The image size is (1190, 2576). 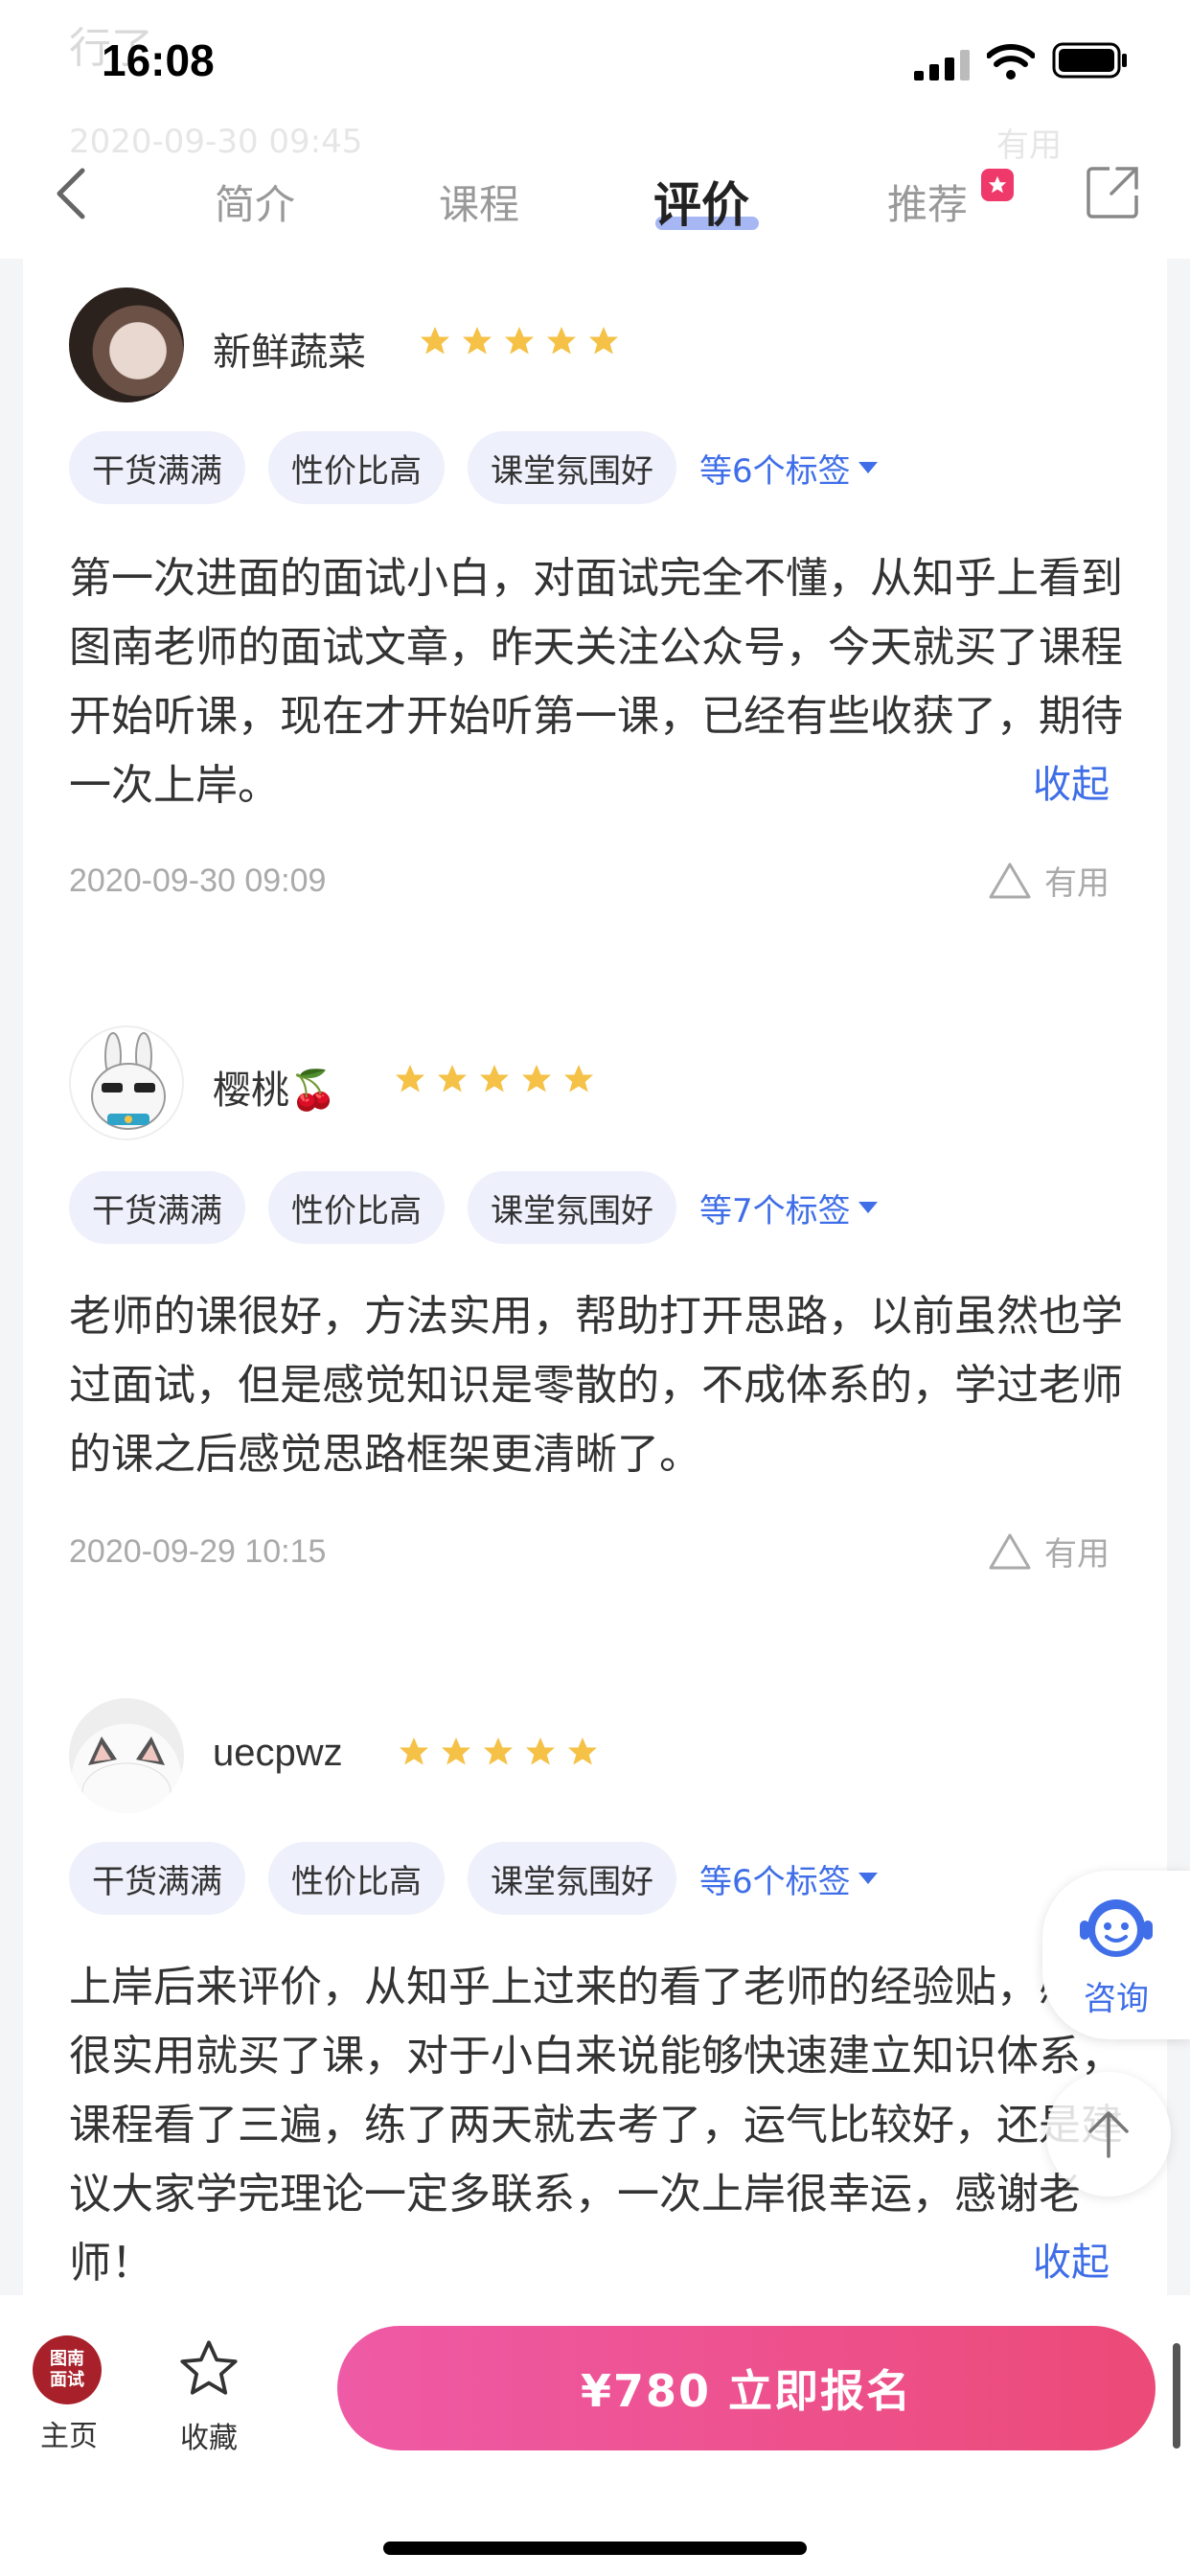 What do you see at coordinates (67, 2380) in the screenshot?
I see `logo-line-2: 面试` at bounding box center [67, 2380].